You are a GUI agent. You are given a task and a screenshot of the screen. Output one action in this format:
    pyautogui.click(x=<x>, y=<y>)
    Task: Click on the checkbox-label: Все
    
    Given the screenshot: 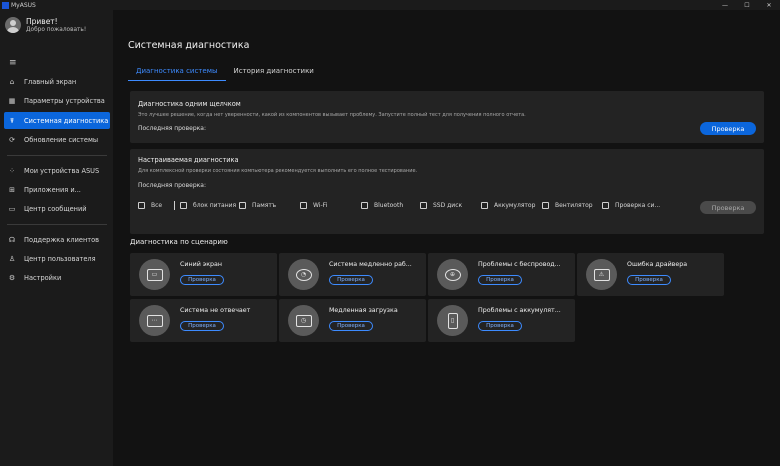 What is the action you would take?
    pyautogui.click(x=157, y=205)
    